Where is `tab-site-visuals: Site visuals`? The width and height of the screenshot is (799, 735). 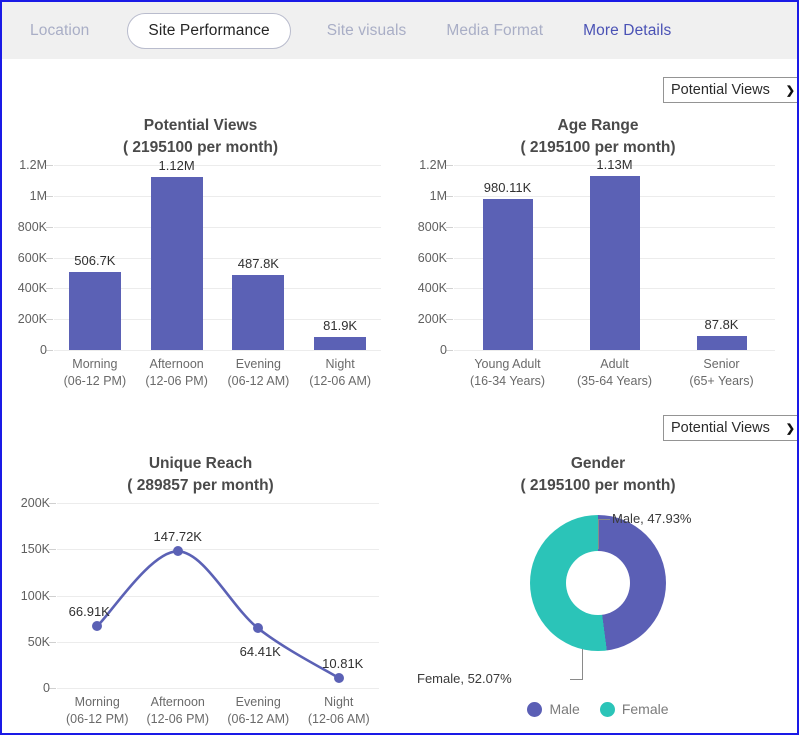
tab-site-visuals: Site visuals is located at coordinates (367, 31).